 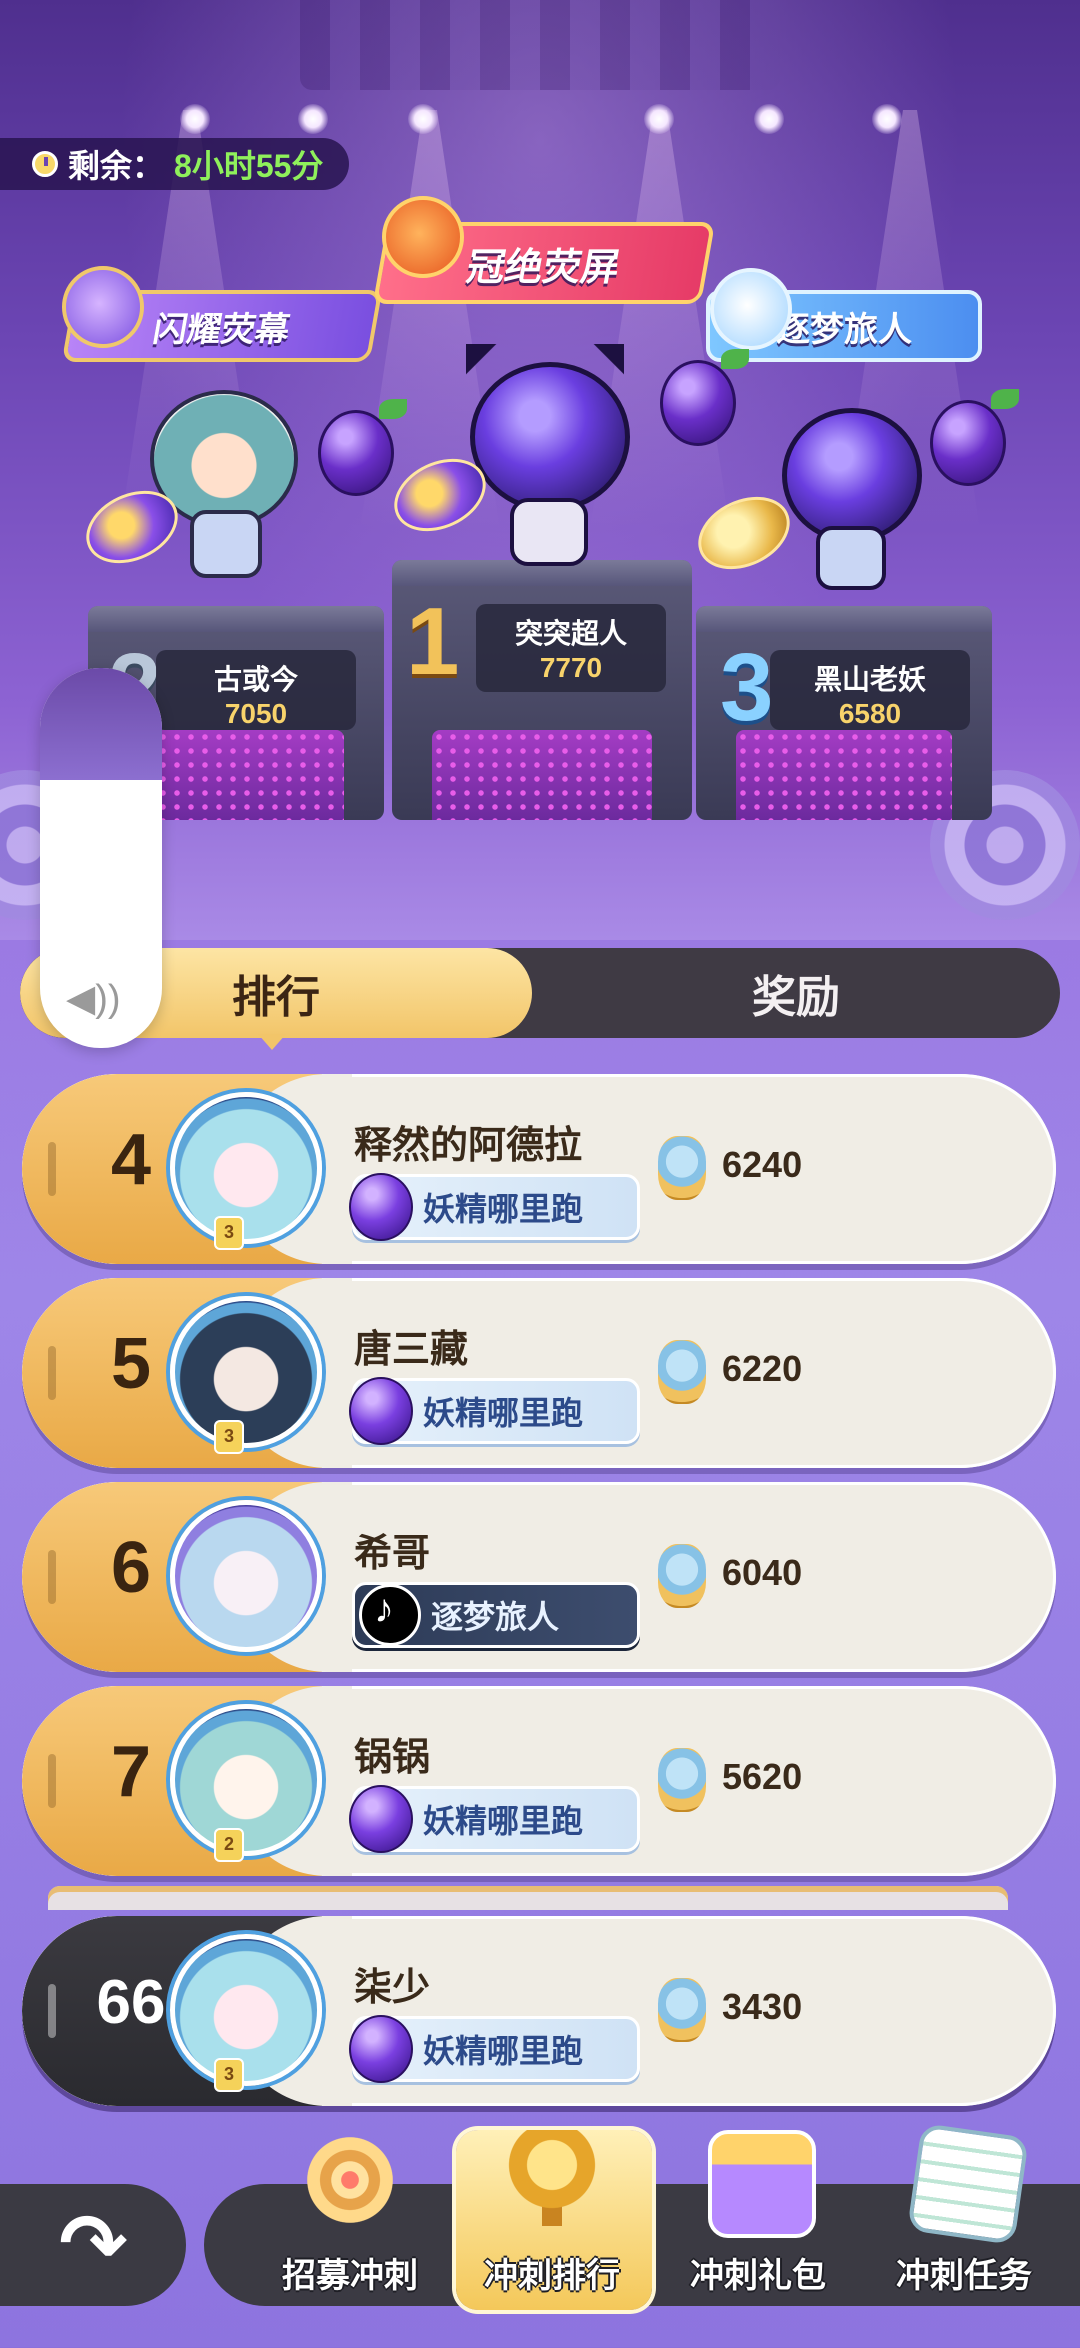 I want to click on stage-truss, so click(x=540, y=45).